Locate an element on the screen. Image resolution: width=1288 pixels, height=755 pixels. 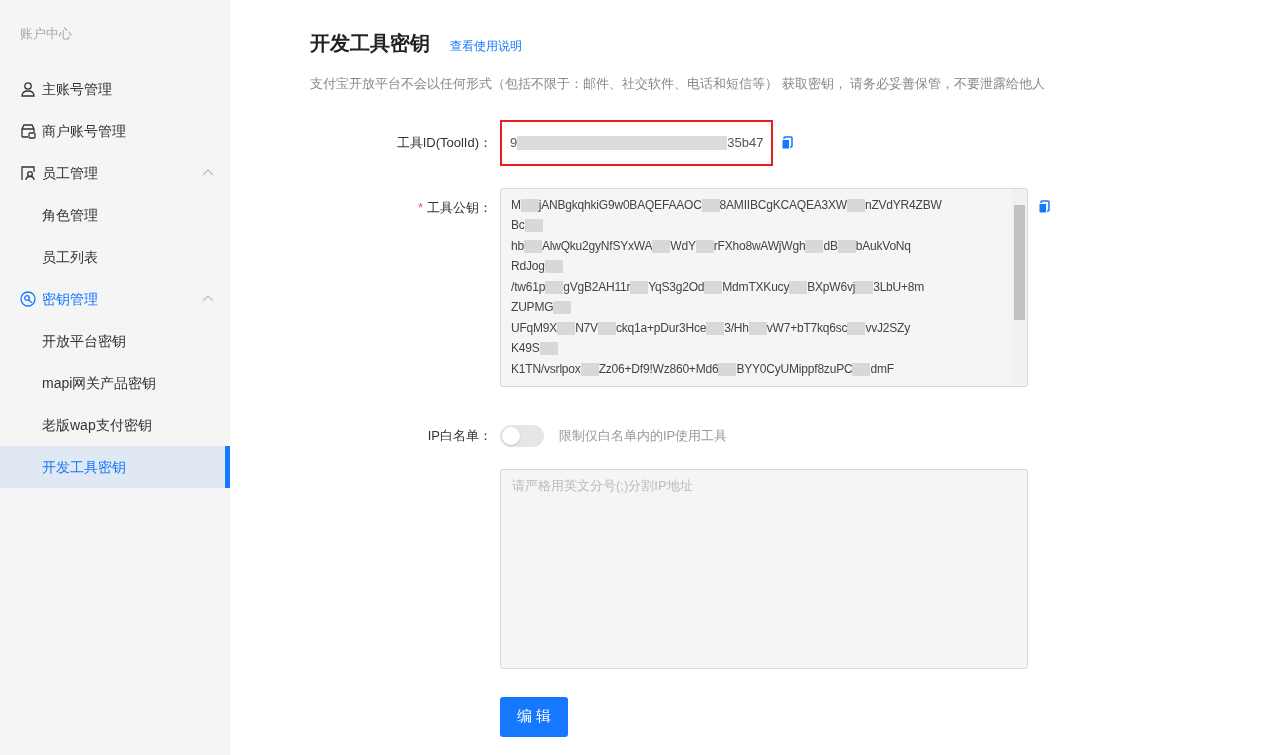
sidebar-item: 密钥管理 is located at coordinates (115, 299).